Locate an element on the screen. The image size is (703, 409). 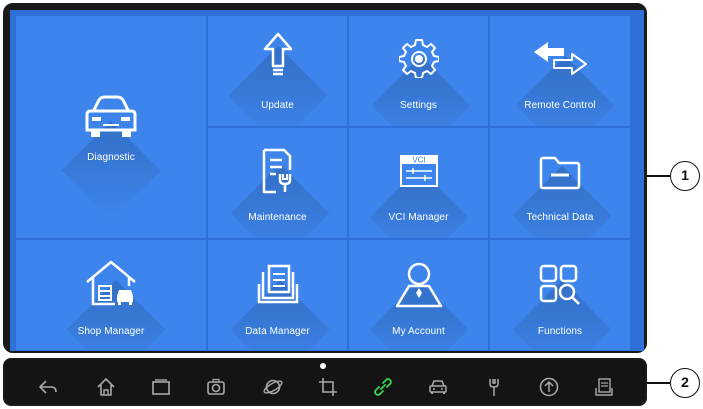
tile-update-label: Update is located at coordinates (277, 105).